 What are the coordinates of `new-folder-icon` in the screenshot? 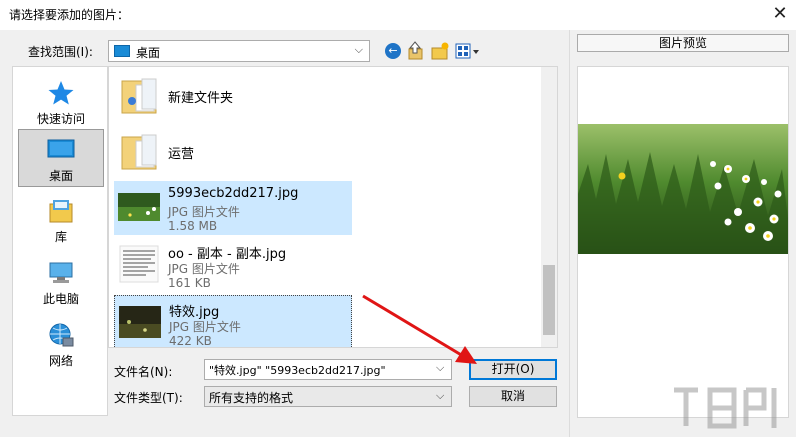 It's located at (440, 51).